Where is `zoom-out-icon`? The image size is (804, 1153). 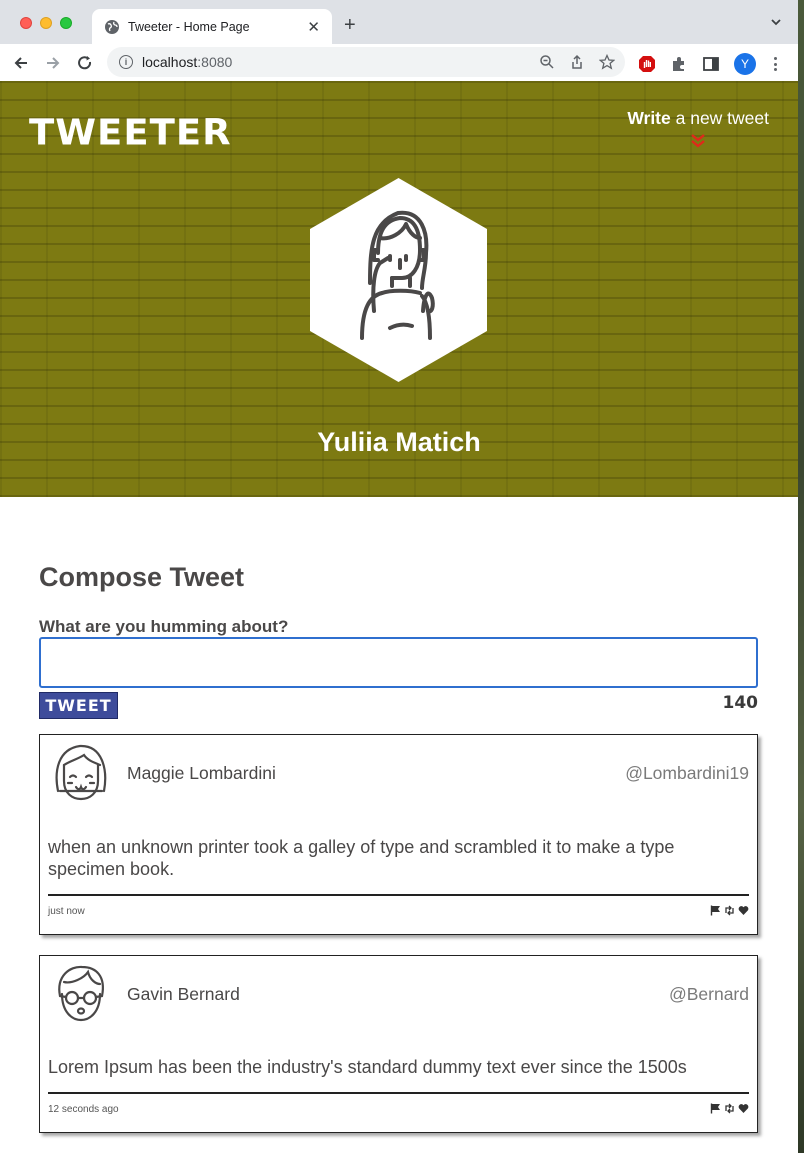
zoom-out-icon is located at coordinates (547, 62).